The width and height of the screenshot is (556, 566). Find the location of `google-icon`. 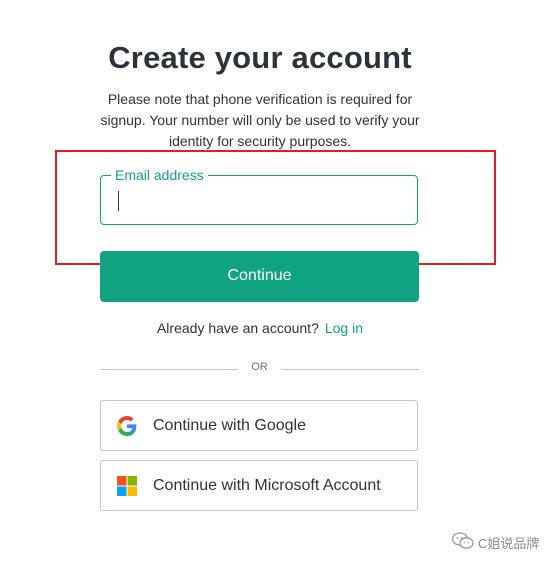

google-icon is located at coordinates (127, 426).